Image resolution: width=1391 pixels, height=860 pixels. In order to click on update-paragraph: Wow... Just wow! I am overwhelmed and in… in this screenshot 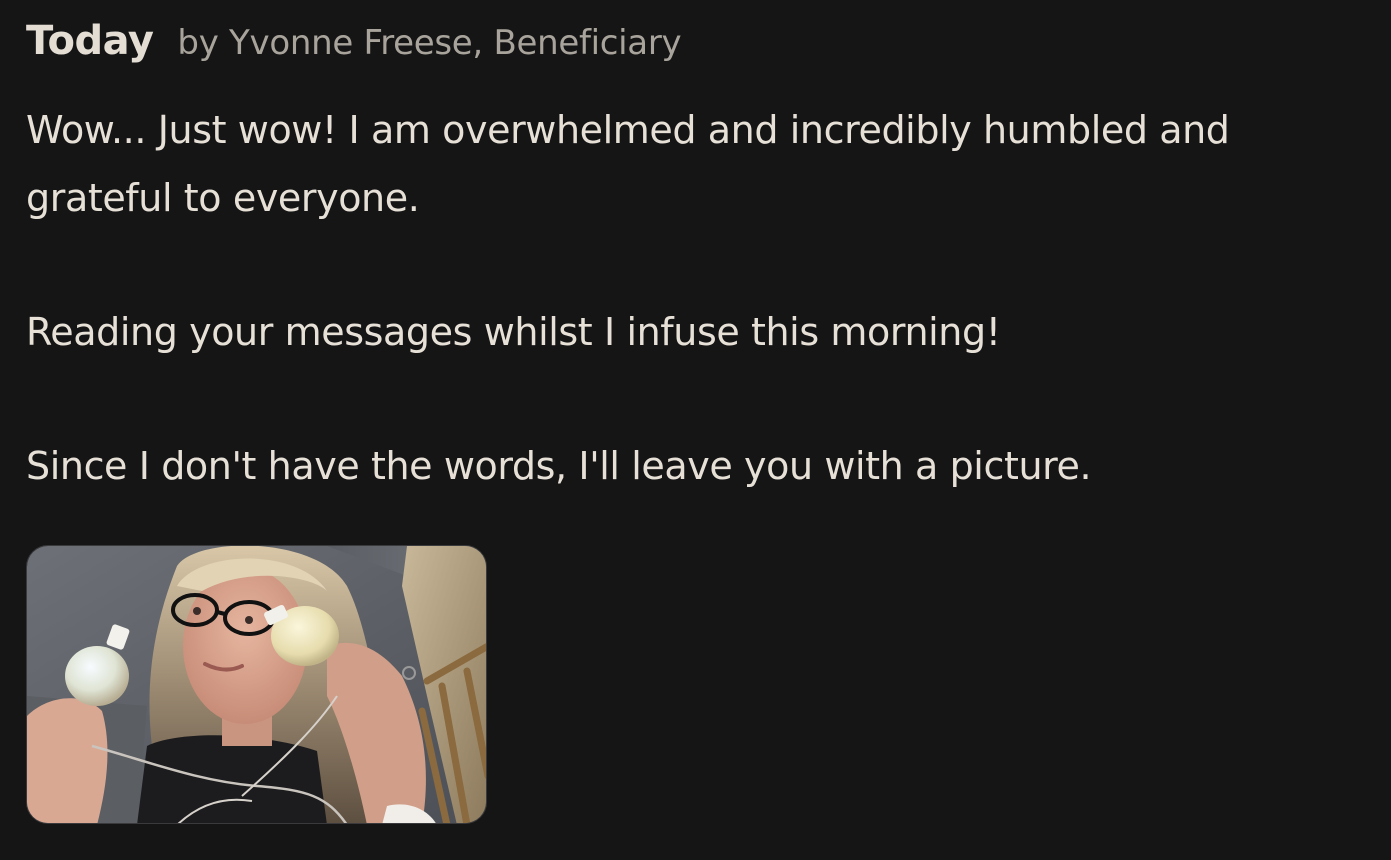, I will do `click(628, 164)`.